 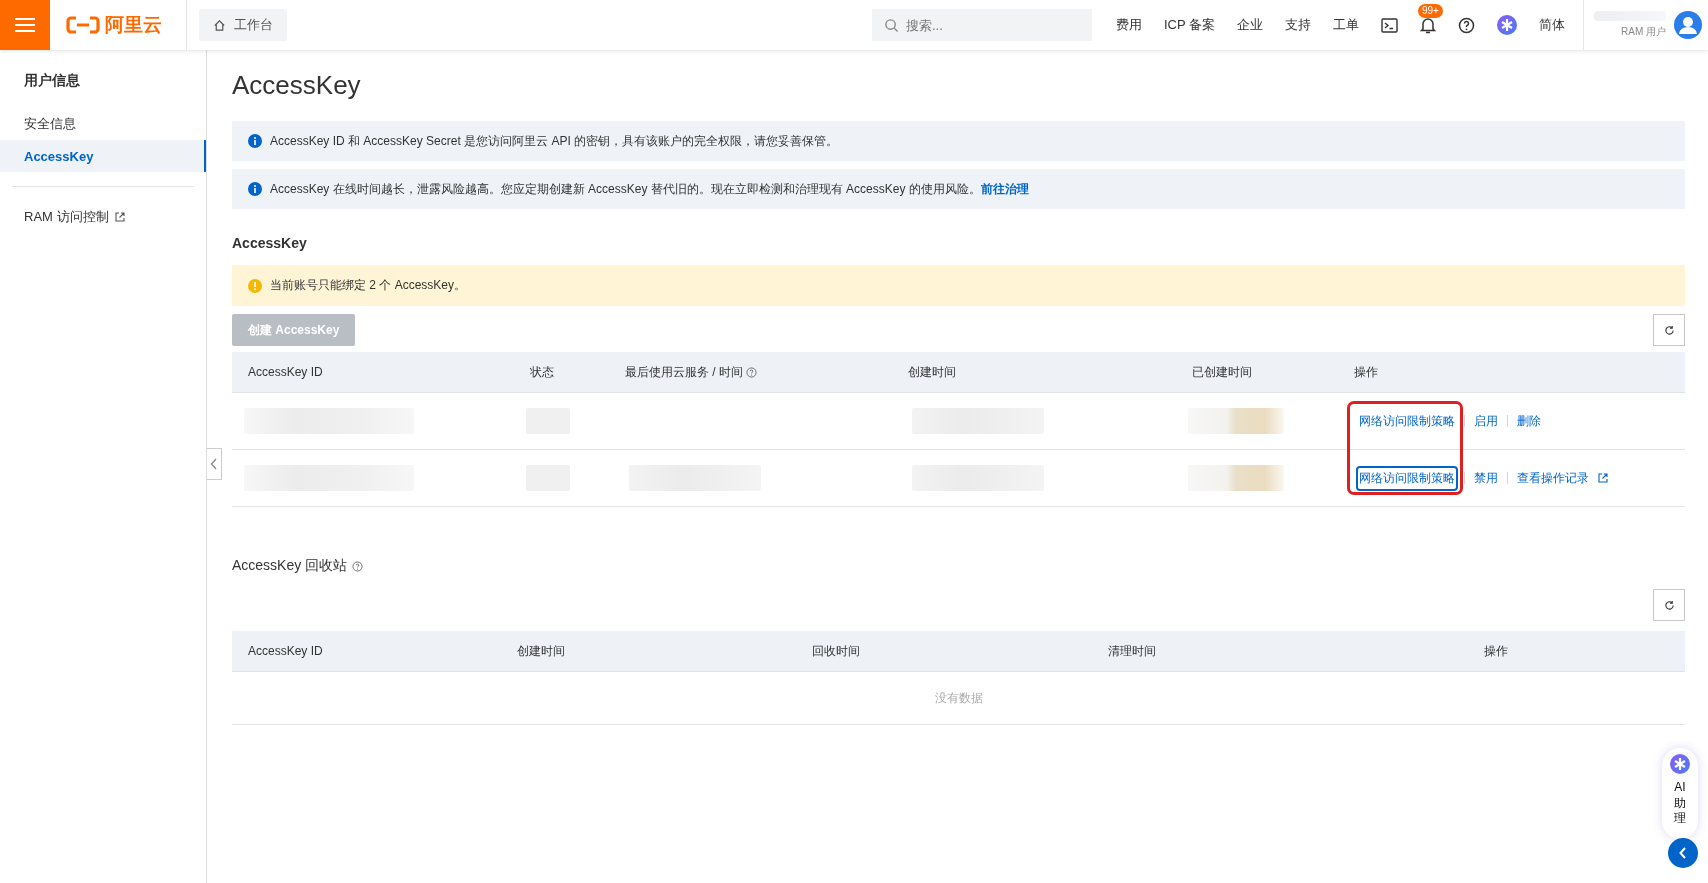 I want to click on page-title: AccessKey, so click(x=297, y=85).